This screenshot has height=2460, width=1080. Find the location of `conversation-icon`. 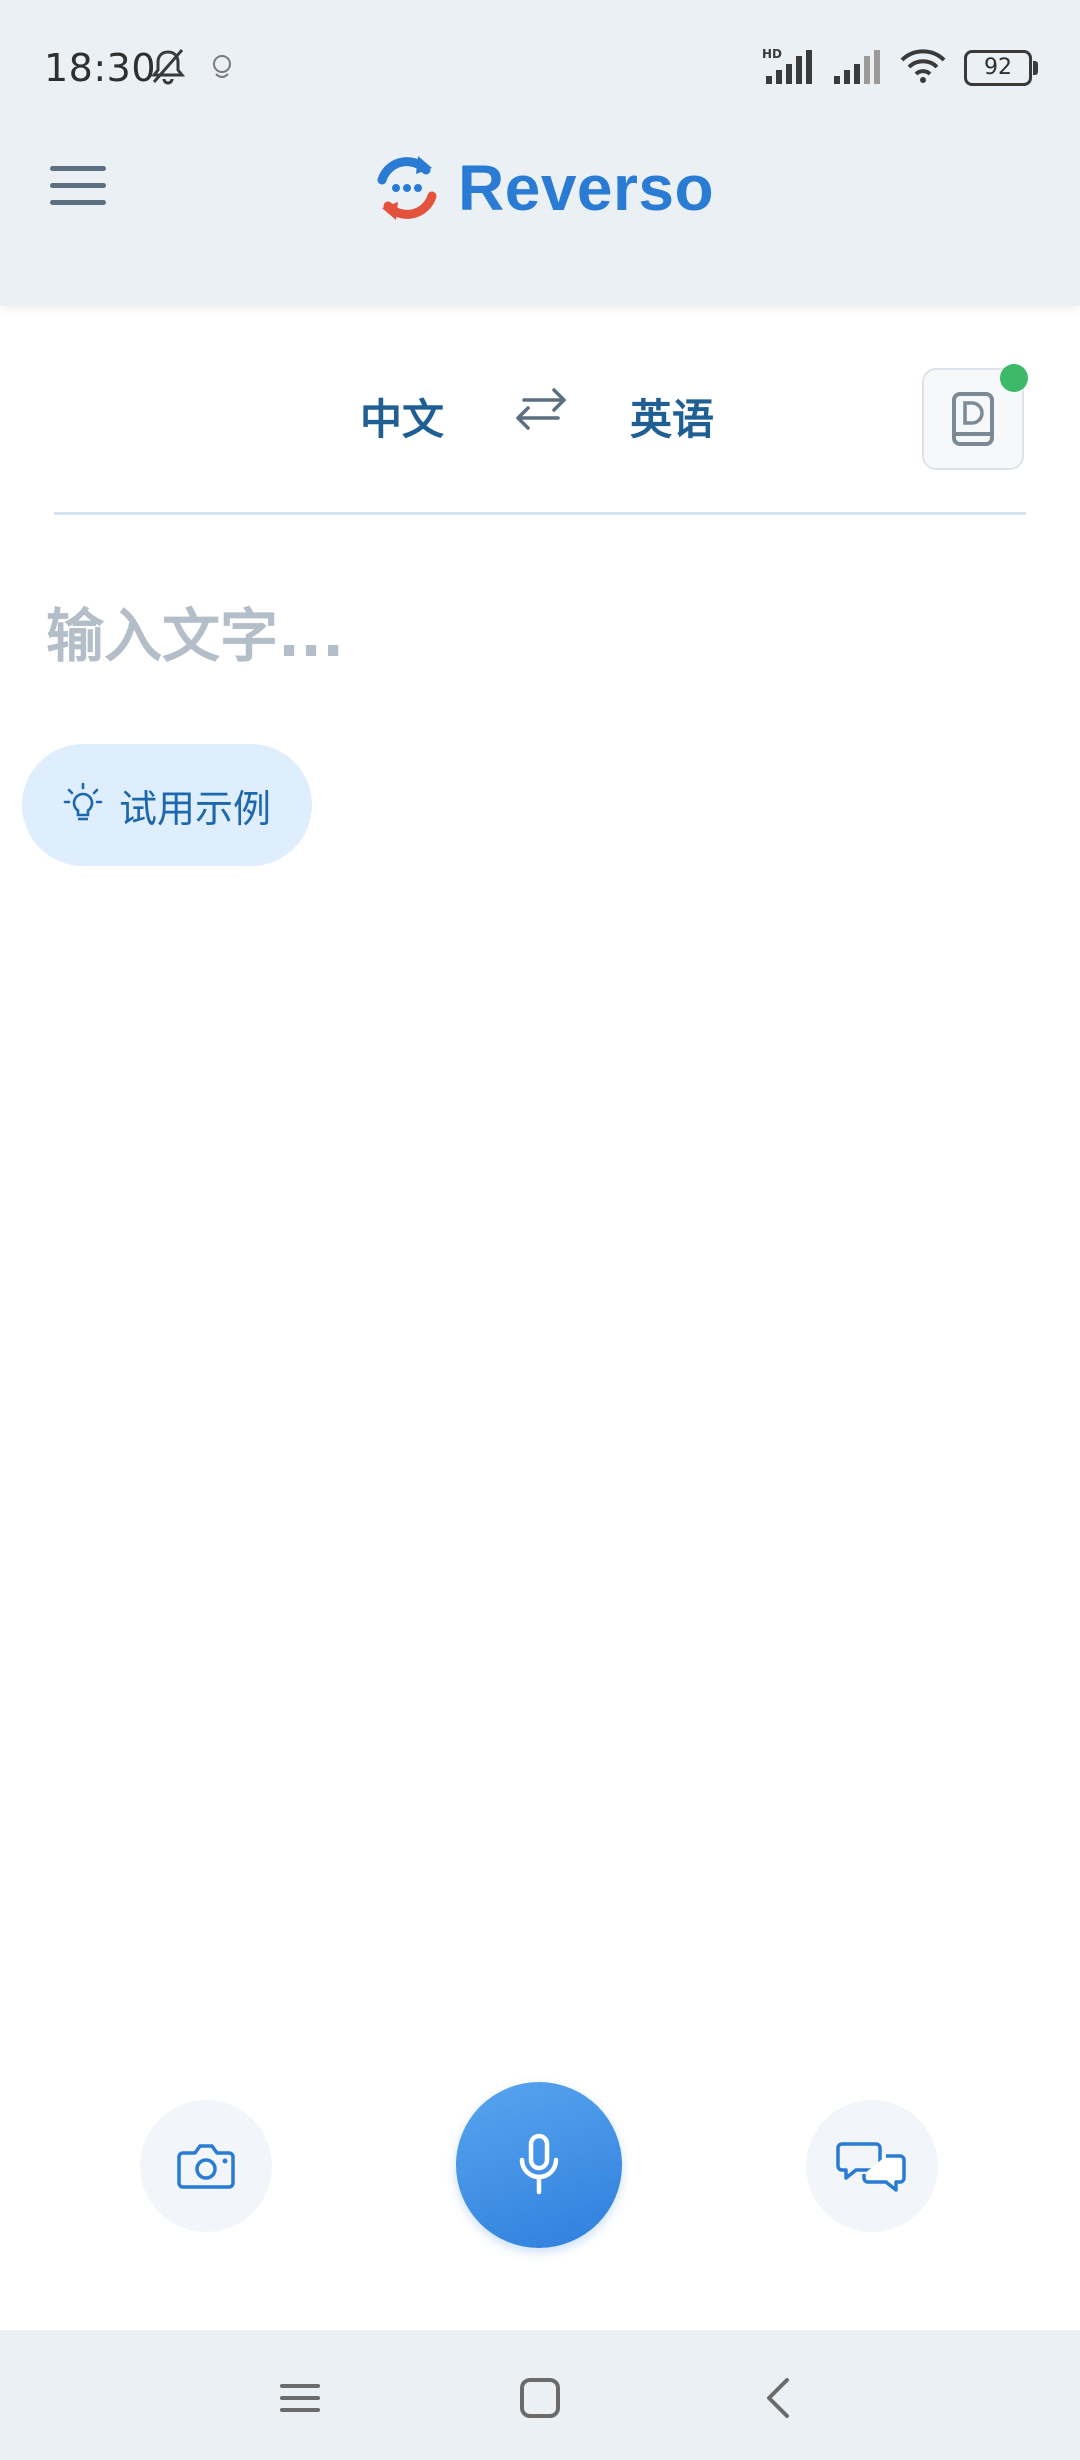

conversation-icon is located at coordinates (871, 2167).